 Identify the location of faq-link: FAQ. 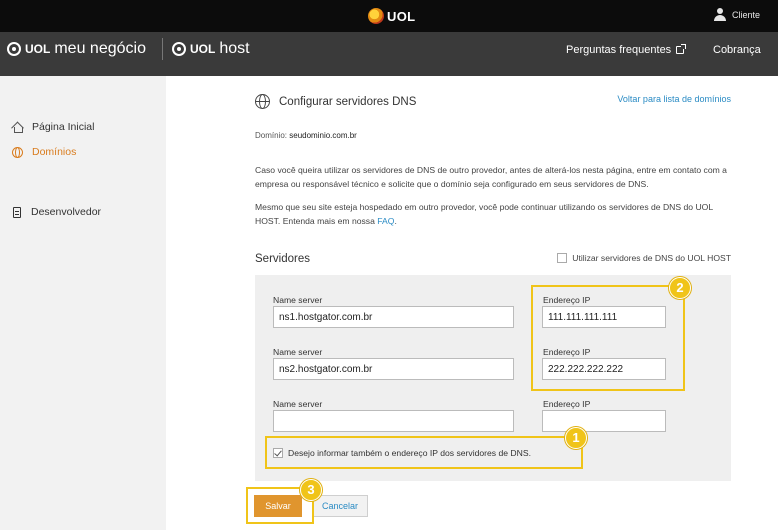
(385, 221).